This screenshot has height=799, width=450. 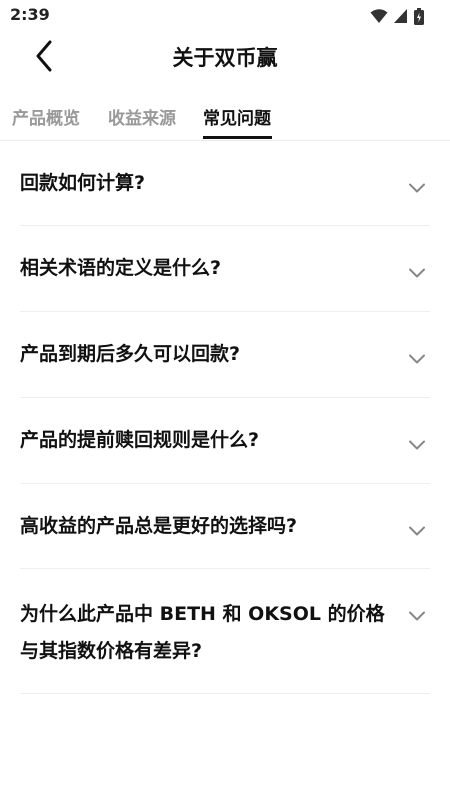 What do you see at coordinates (121, 268) in the screenshot?
I see `faq-question: 相关术语的定义是什么?` at bounding box center [121, 268].